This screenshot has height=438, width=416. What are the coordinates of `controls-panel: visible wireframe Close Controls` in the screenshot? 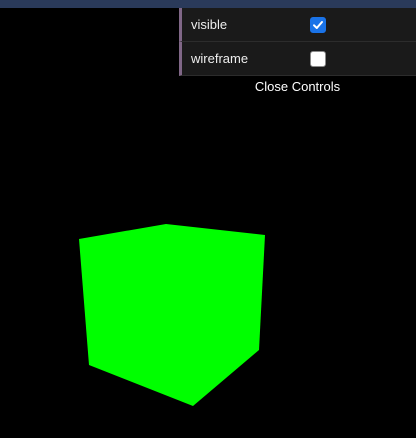 It's located at (297, 53).